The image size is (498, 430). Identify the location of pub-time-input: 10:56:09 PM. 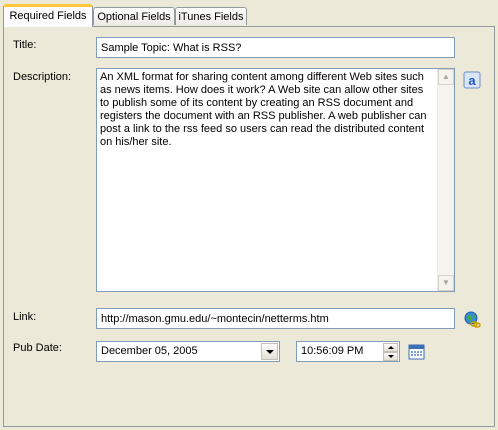
(348, 351).